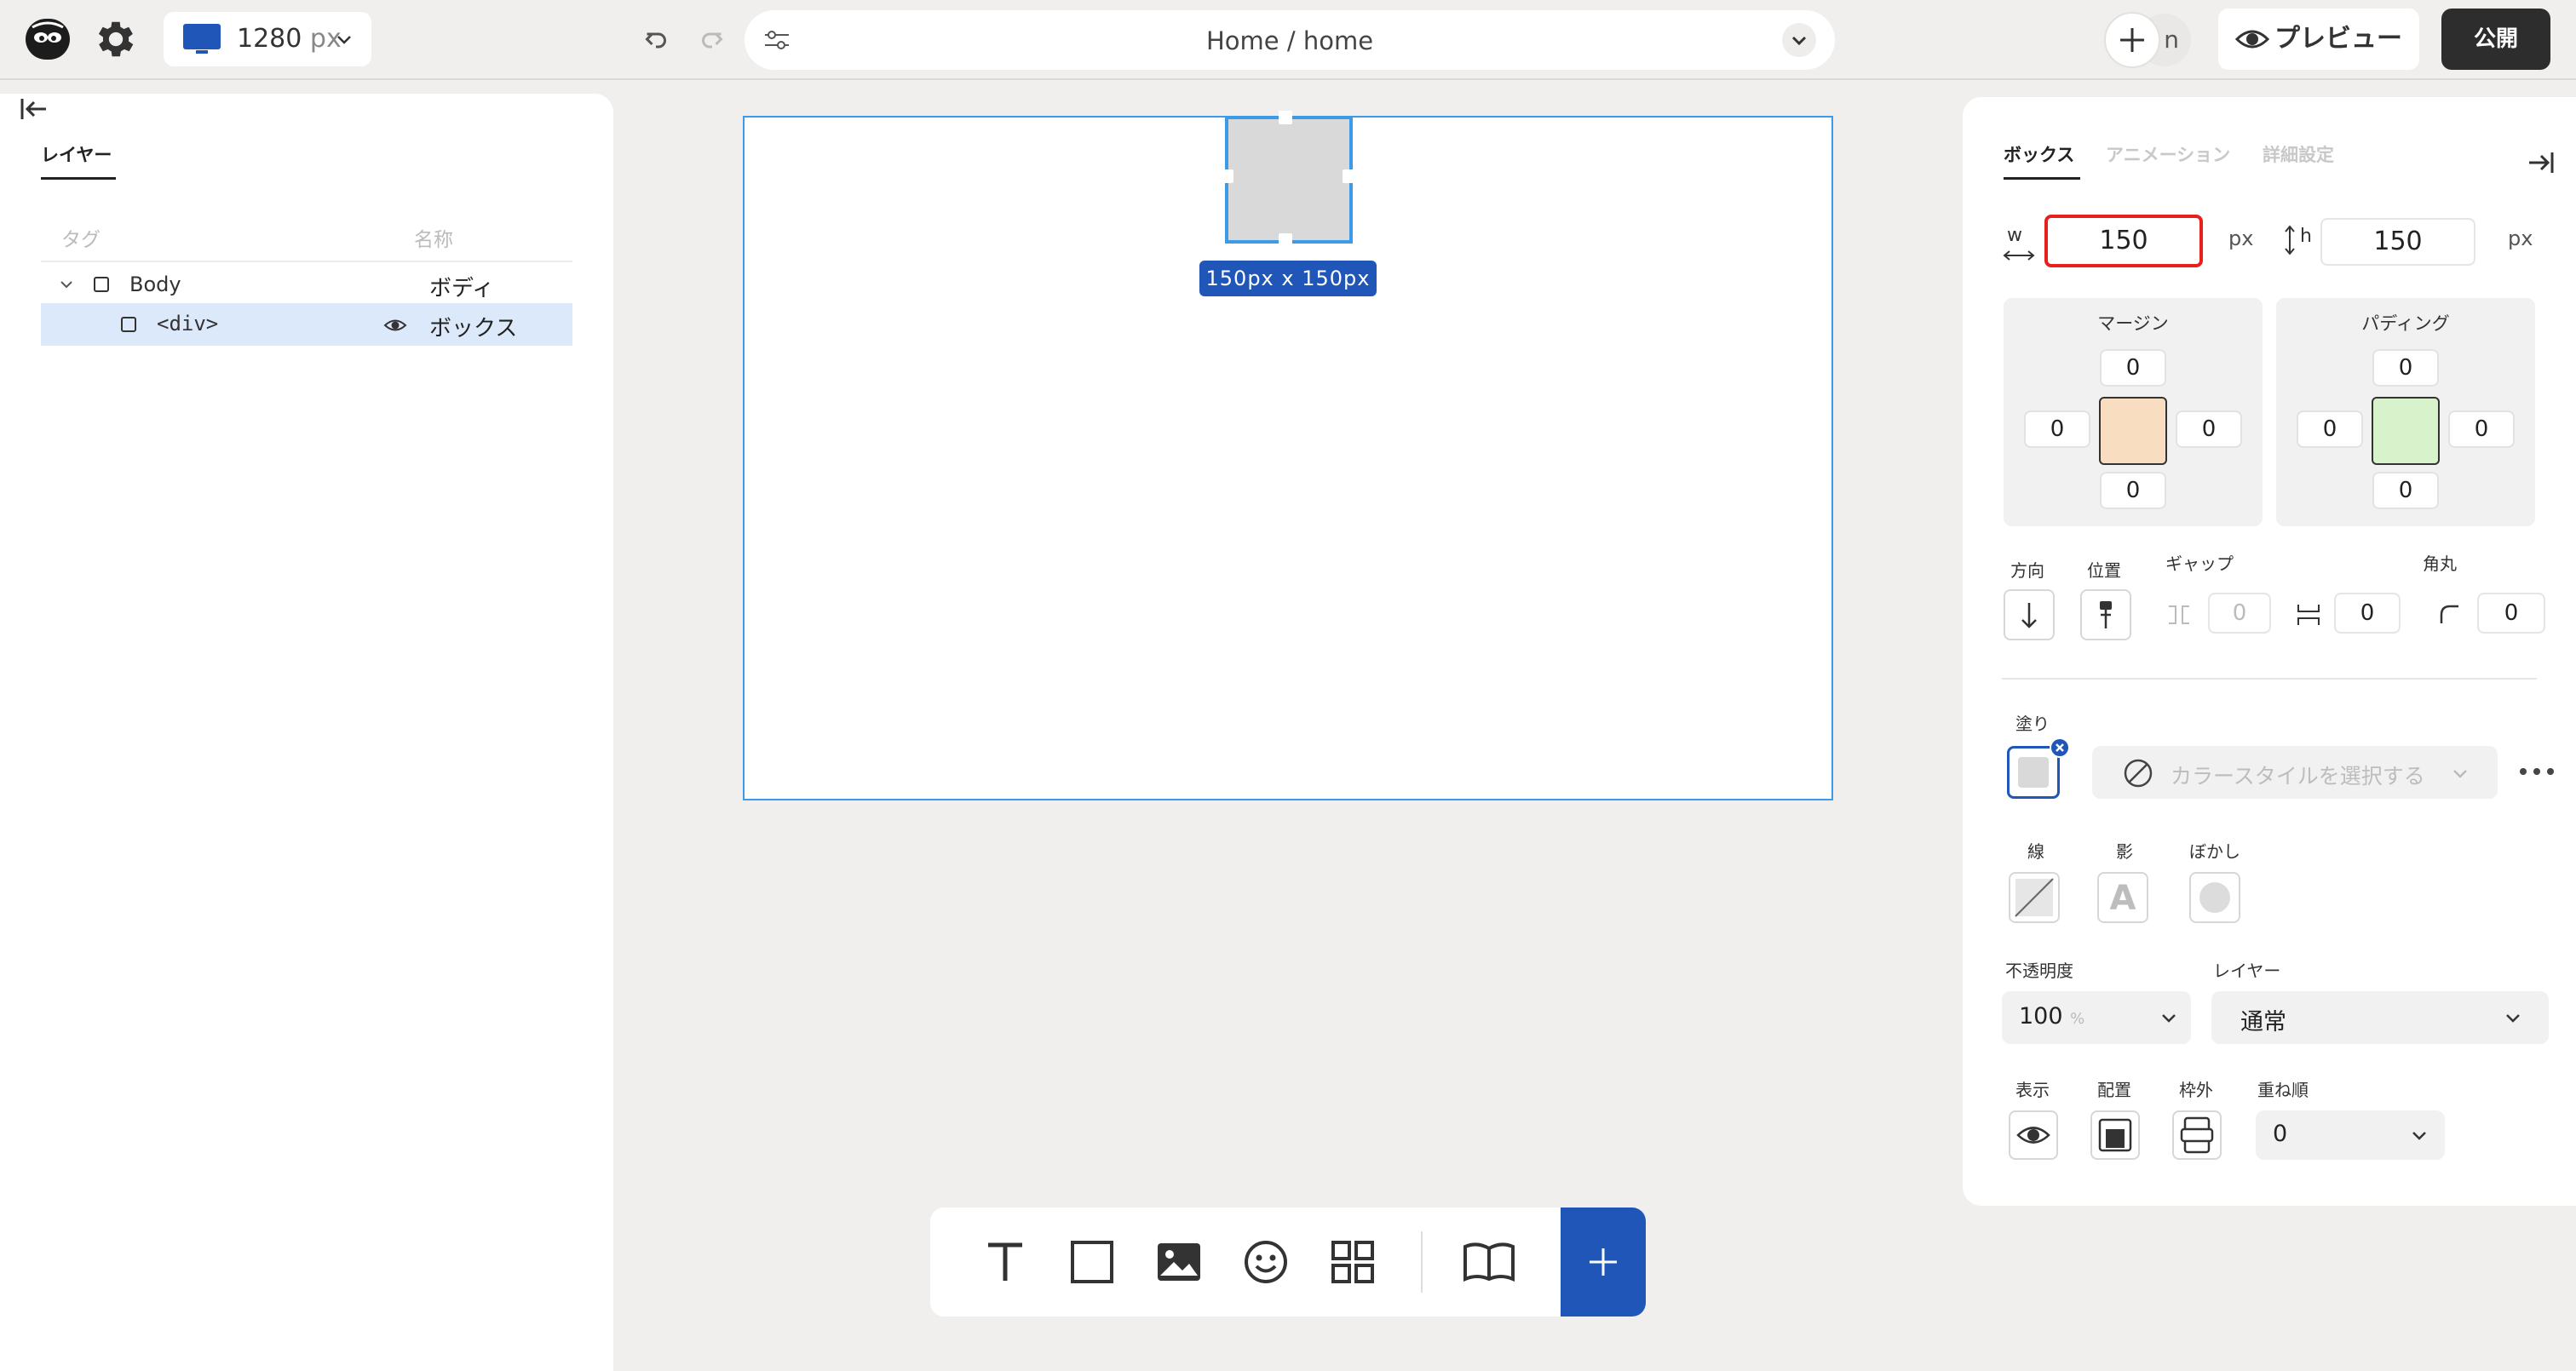 The width and height of the screenshot is (2576, 1371). I want to click on blur-button, so click(2215, 897).